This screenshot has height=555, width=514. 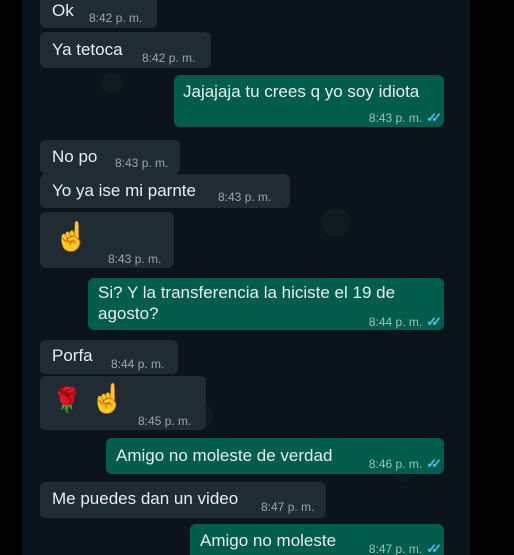 I want to click on message-time: 8:45 p. m., so click(x=165, y=421).